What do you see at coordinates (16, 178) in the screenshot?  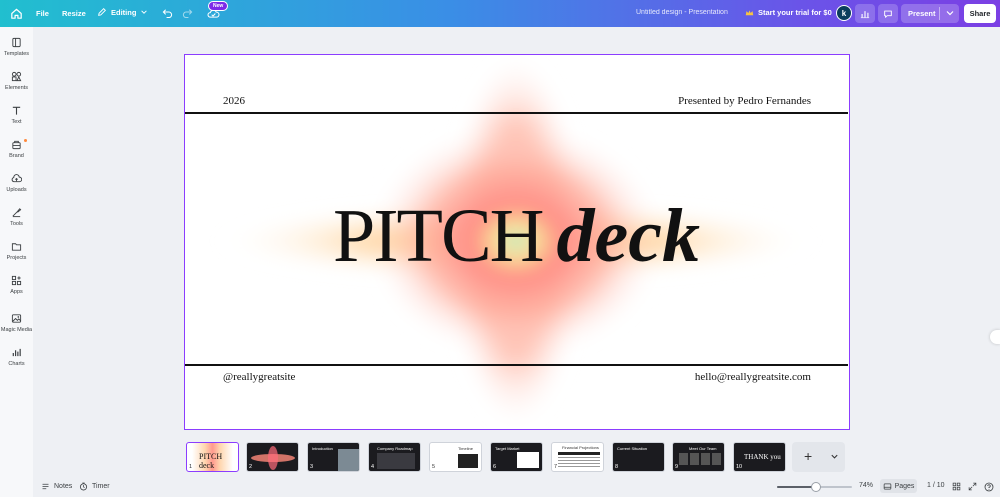 I see `uploads-icon` at bounding box center [16, 178].